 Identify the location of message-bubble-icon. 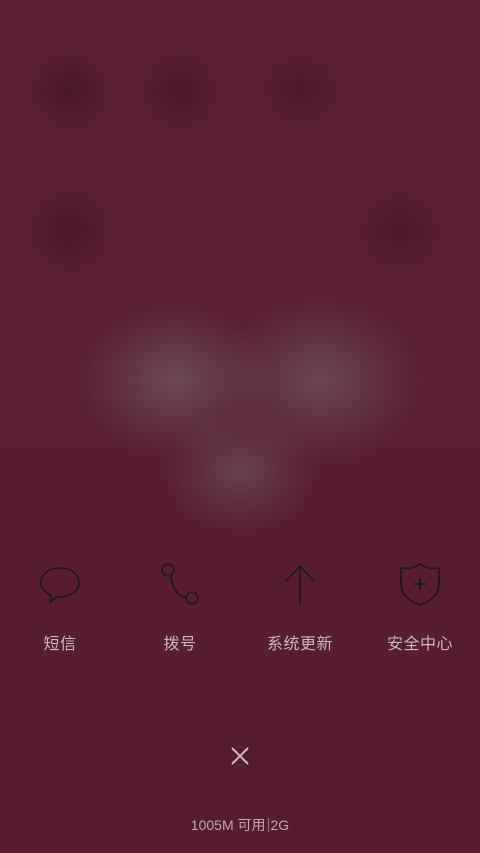
(60, 584).